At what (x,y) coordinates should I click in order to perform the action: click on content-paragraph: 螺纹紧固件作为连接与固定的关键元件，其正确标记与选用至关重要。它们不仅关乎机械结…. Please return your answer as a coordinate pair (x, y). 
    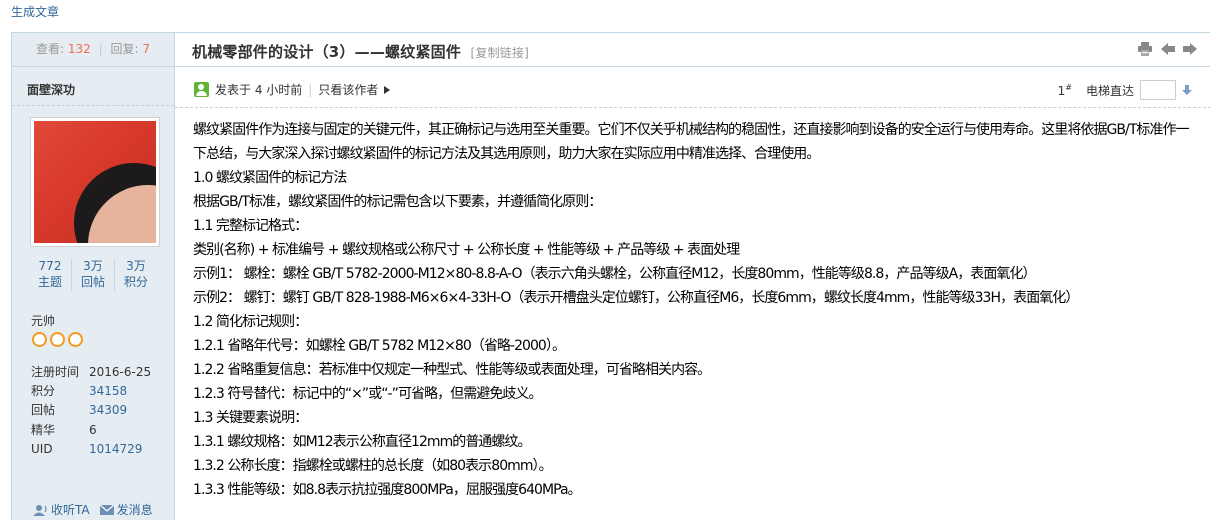
    Looking at the image, I should click on (691, 142).